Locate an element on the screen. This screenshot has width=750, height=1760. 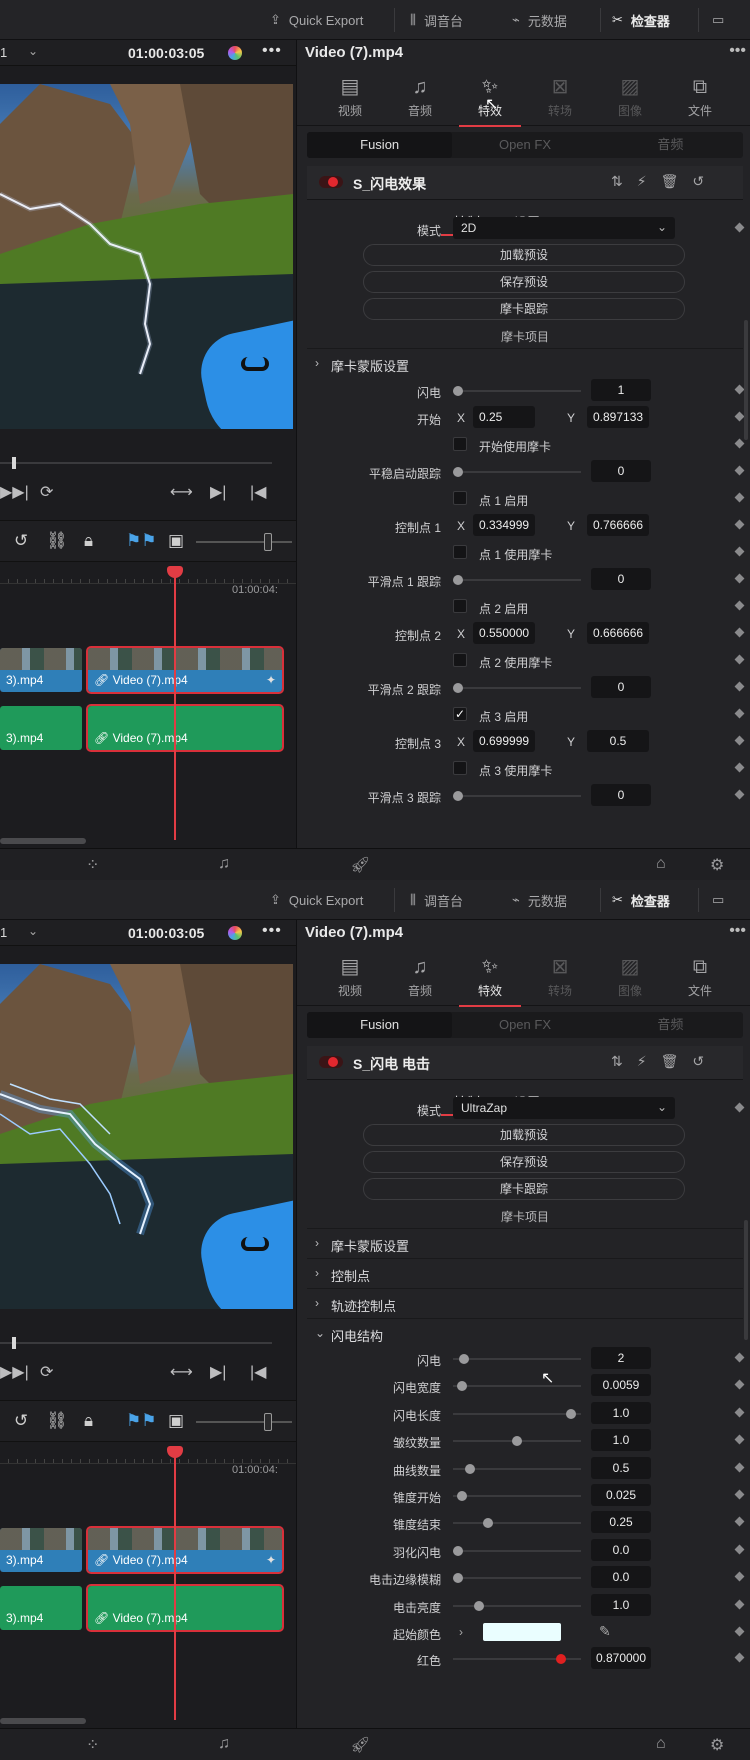
tab-effects: ✨︎ 特效 is located at coordinates (490, 980).